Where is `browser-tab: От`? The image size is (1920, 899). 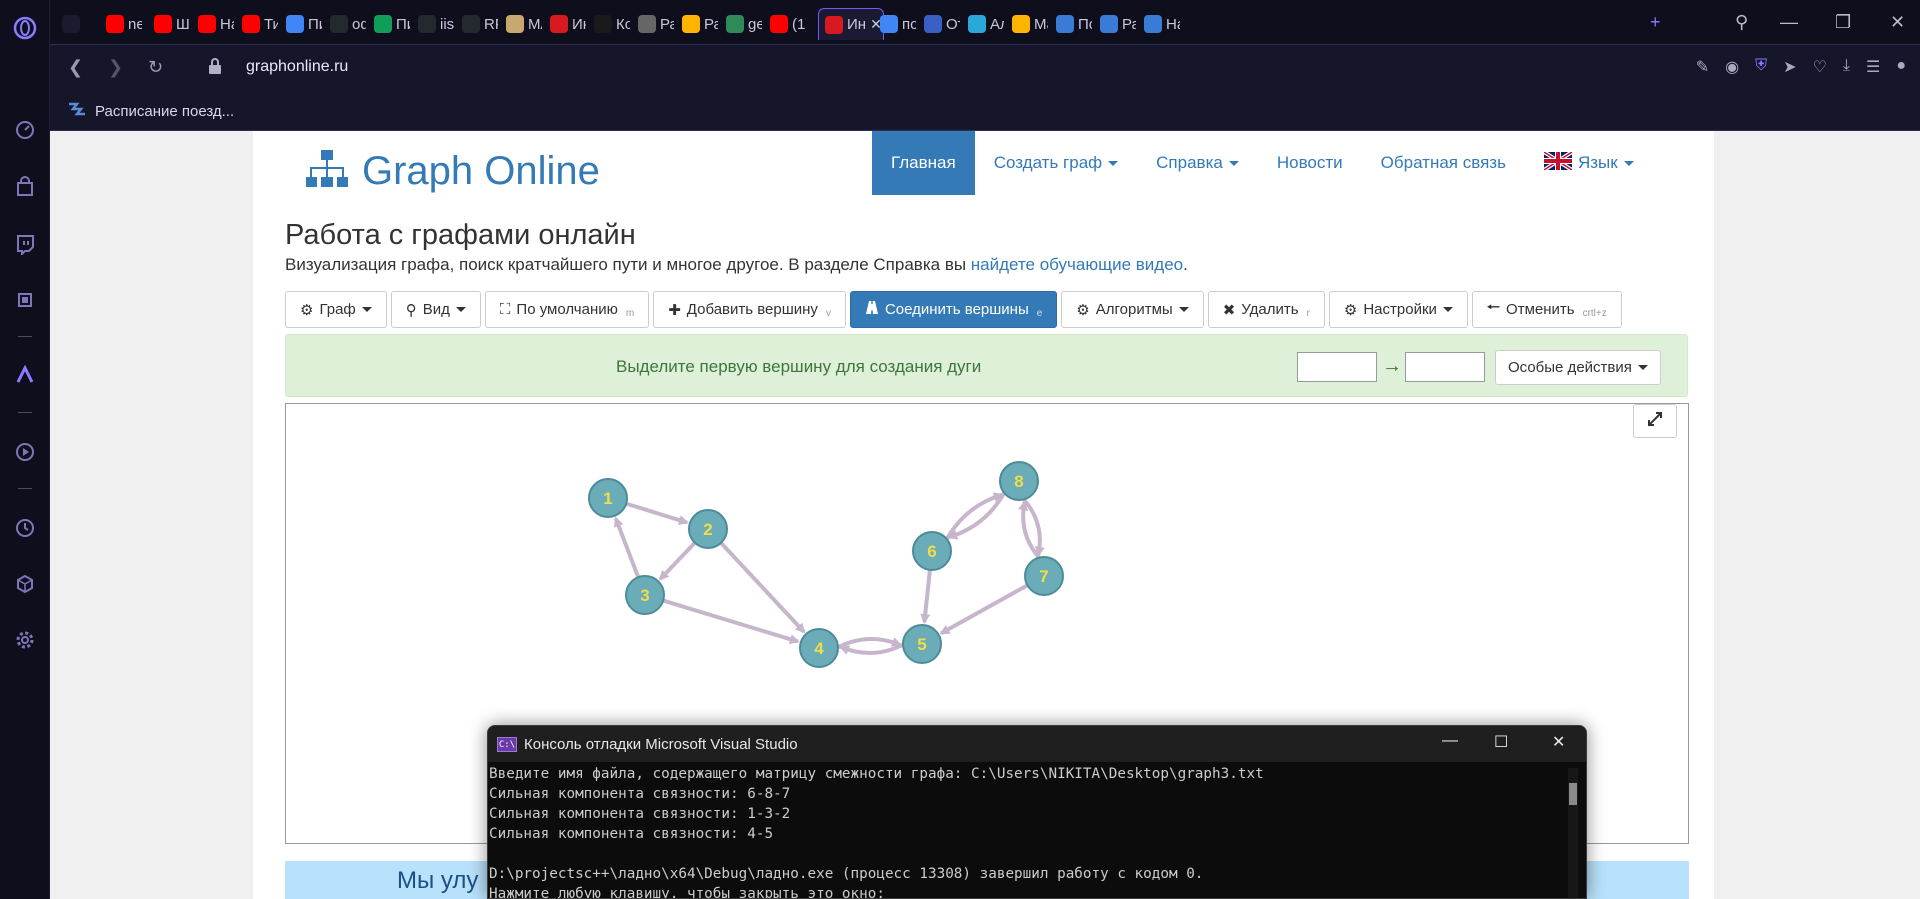 browser-tab: От is located at coordinates (939, 24).